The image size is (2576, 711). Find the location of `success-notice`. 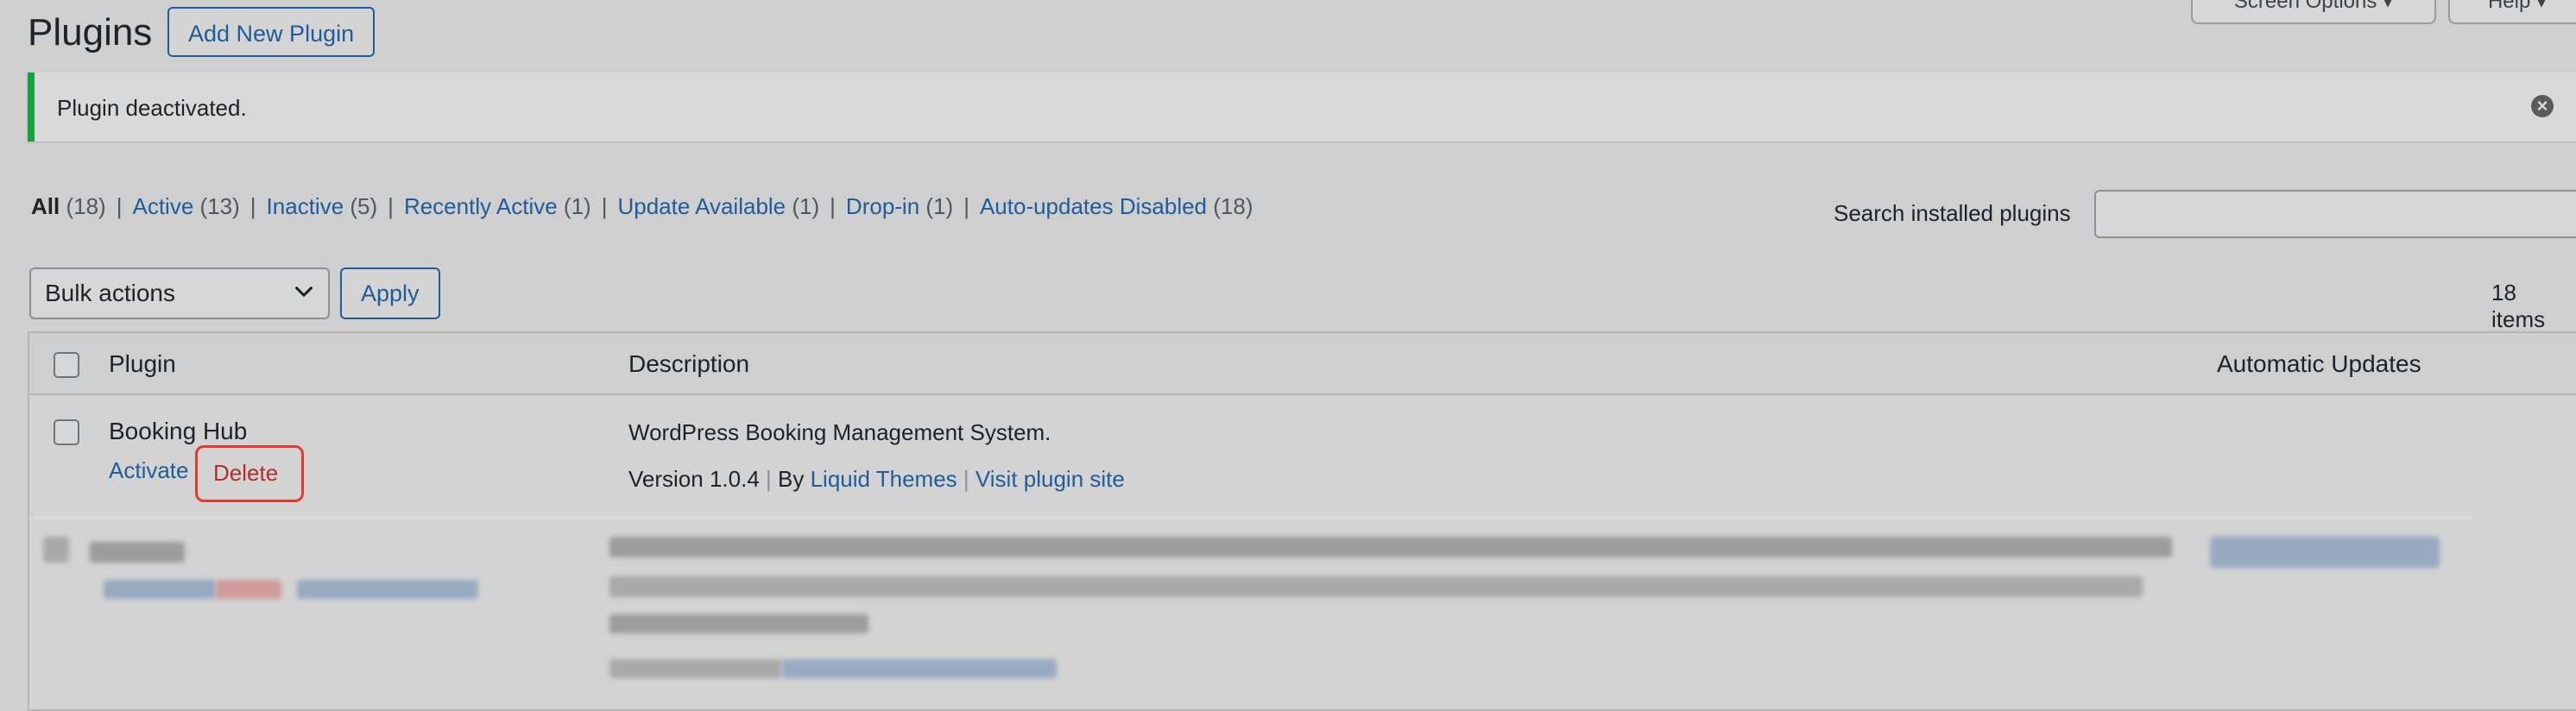

success-notice is located at coordinates (1302, 107).